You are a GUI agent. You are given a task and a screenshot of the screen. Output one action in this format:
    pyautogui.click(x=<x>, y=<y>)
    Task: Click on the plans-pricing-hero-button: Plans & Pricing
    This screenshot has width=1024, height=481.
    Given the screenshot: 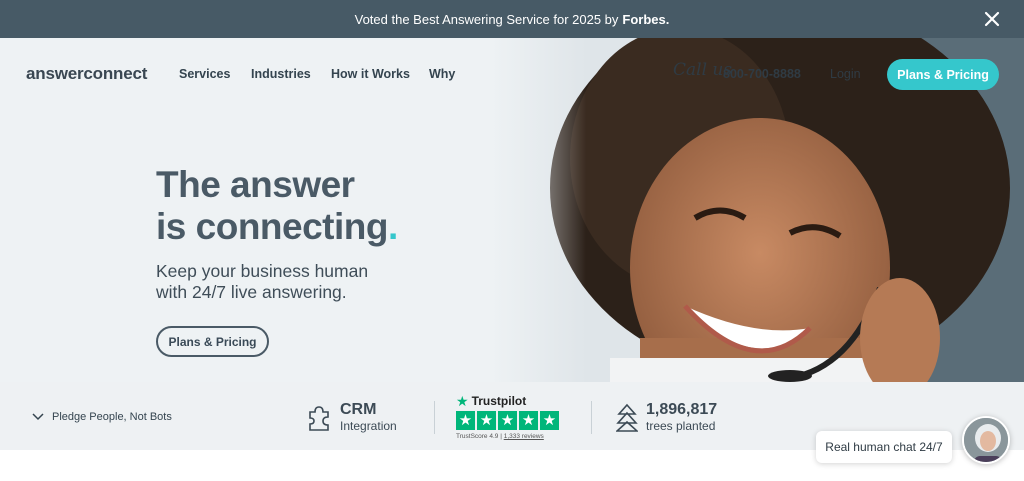 What is the action you would take?
    pyautogui.click(x=212, y=341)
    